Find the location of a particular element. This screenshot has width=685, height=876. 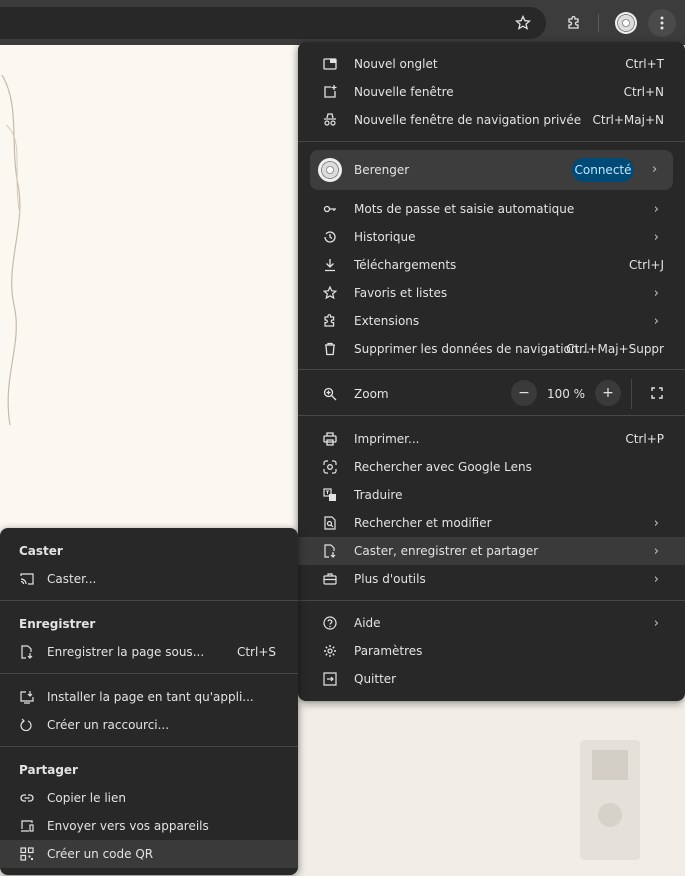

menu-label: Plus d'outils is located at coordinates (390, 579).